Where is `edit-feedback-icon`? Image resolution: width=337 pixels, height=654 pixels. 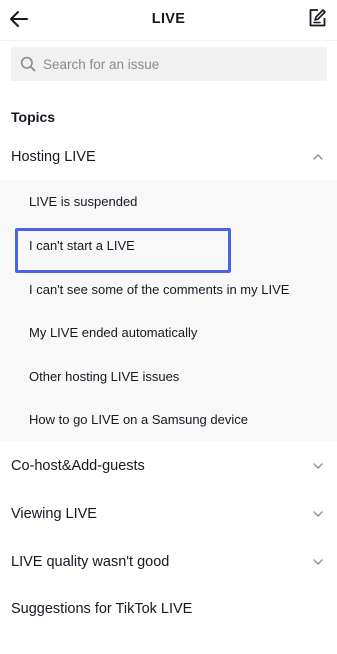
edit-feedback-icon is located at coordinates (317, 18).